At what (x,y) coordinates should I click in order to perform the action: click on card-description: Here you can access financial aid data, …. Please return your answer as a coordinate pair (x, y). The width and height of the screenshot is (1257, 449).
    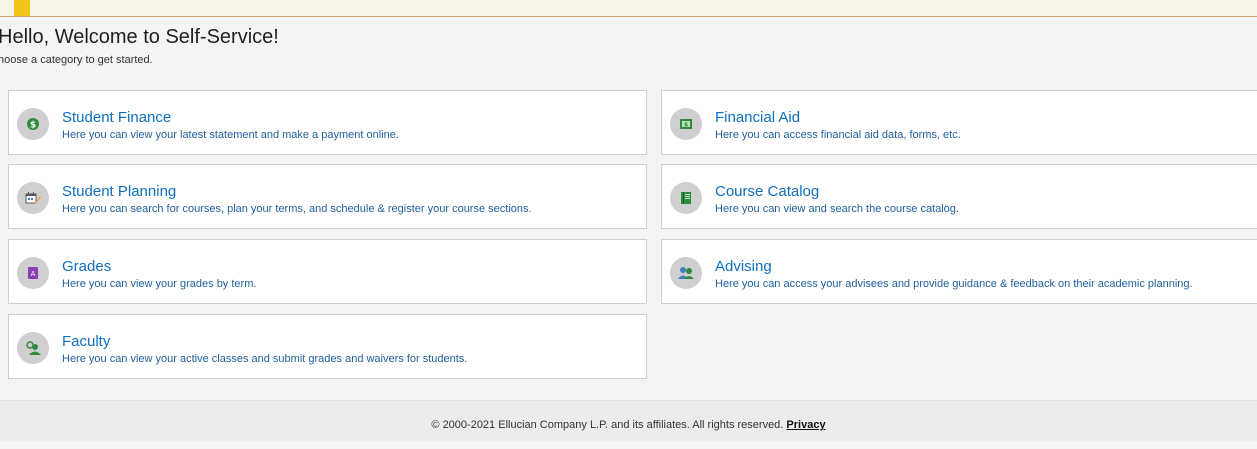
    Looking at the image, I should click on (838, 135).